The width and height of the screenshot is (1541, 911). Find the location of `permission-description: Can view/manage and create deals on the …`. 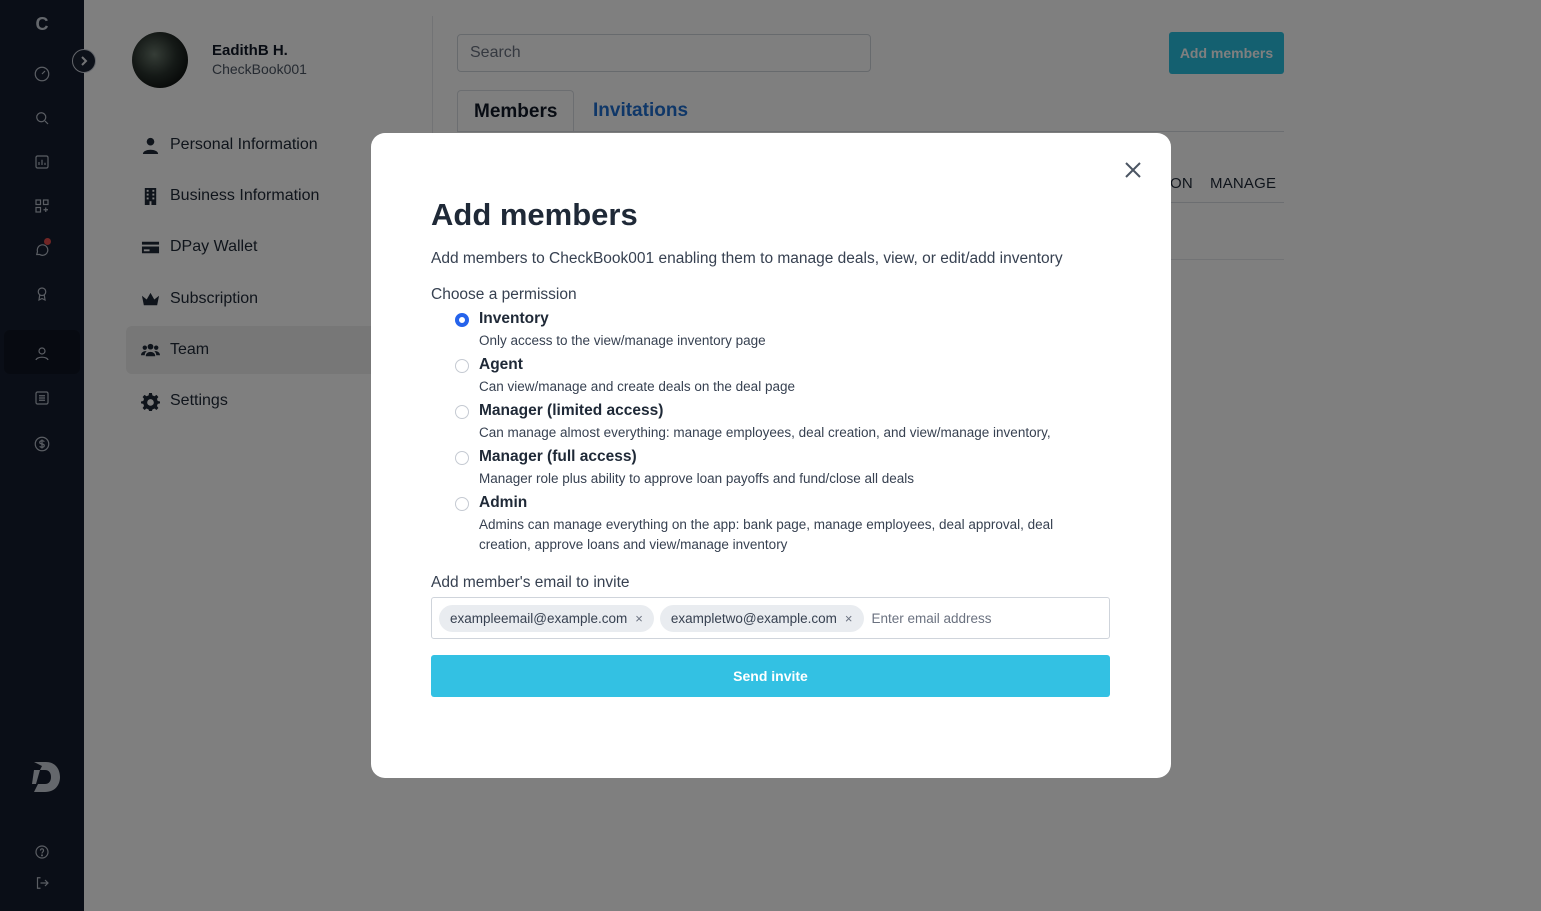

permission-description: Can view/manage and create deals on the … is located at coordinates (637, 386).